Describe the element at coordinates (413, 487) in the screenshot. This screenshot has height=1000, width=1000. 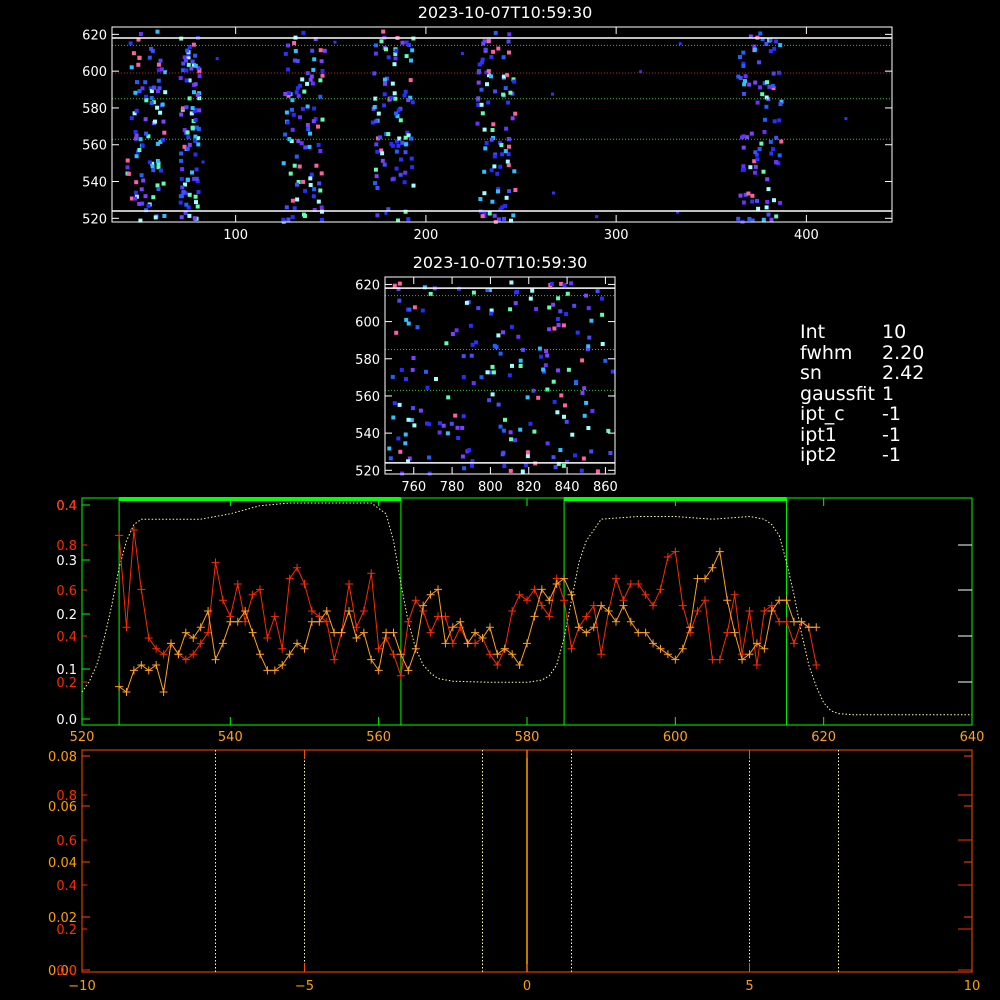
I see `x-tick-label: 760` at that location.